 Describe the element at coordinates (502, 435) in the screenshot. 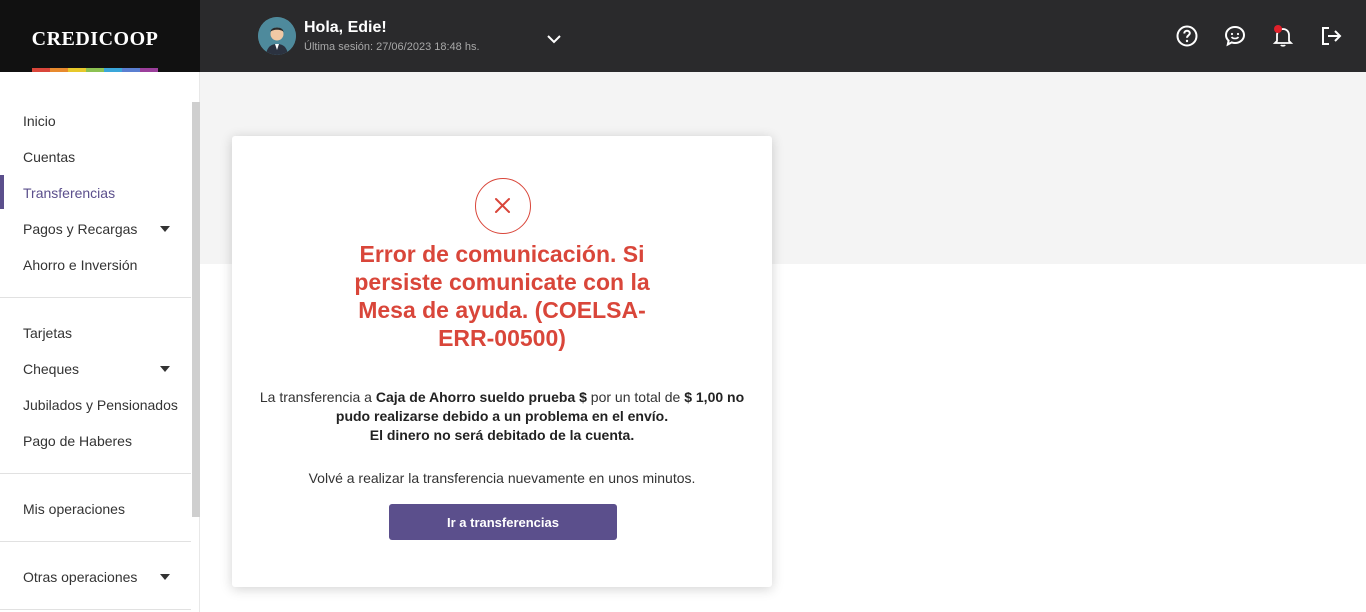

I see `not-debited-text: El dinero no será debitado de la cuenta.` at that location.